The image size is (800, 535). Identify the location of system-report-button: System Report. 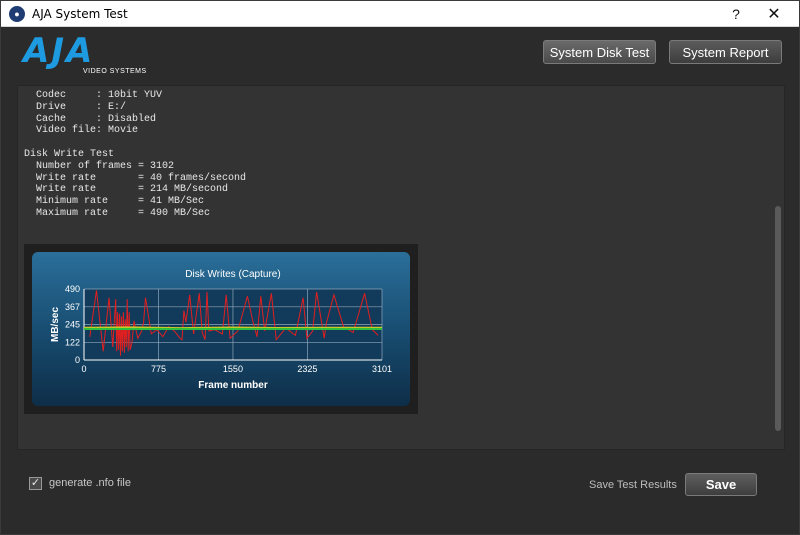
(725, 52).